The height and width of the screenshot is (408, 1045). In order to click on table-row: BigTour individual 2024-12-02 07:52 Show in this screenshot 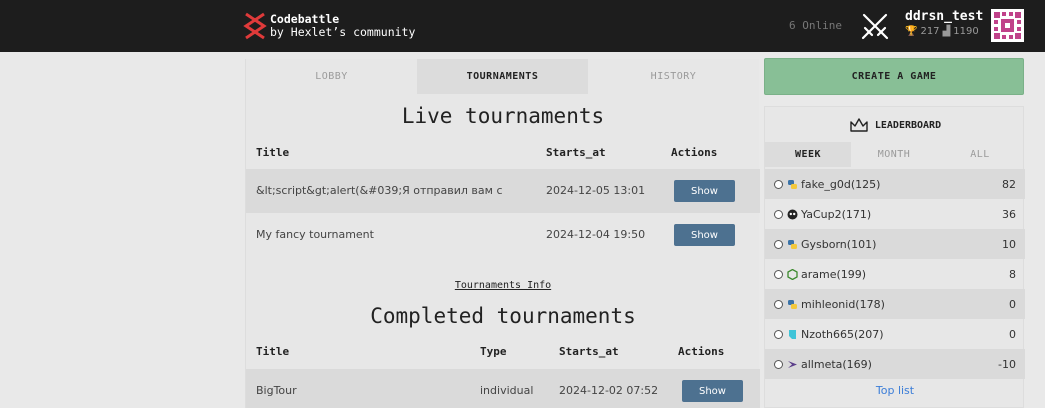, I will do `click(503, 388)`.